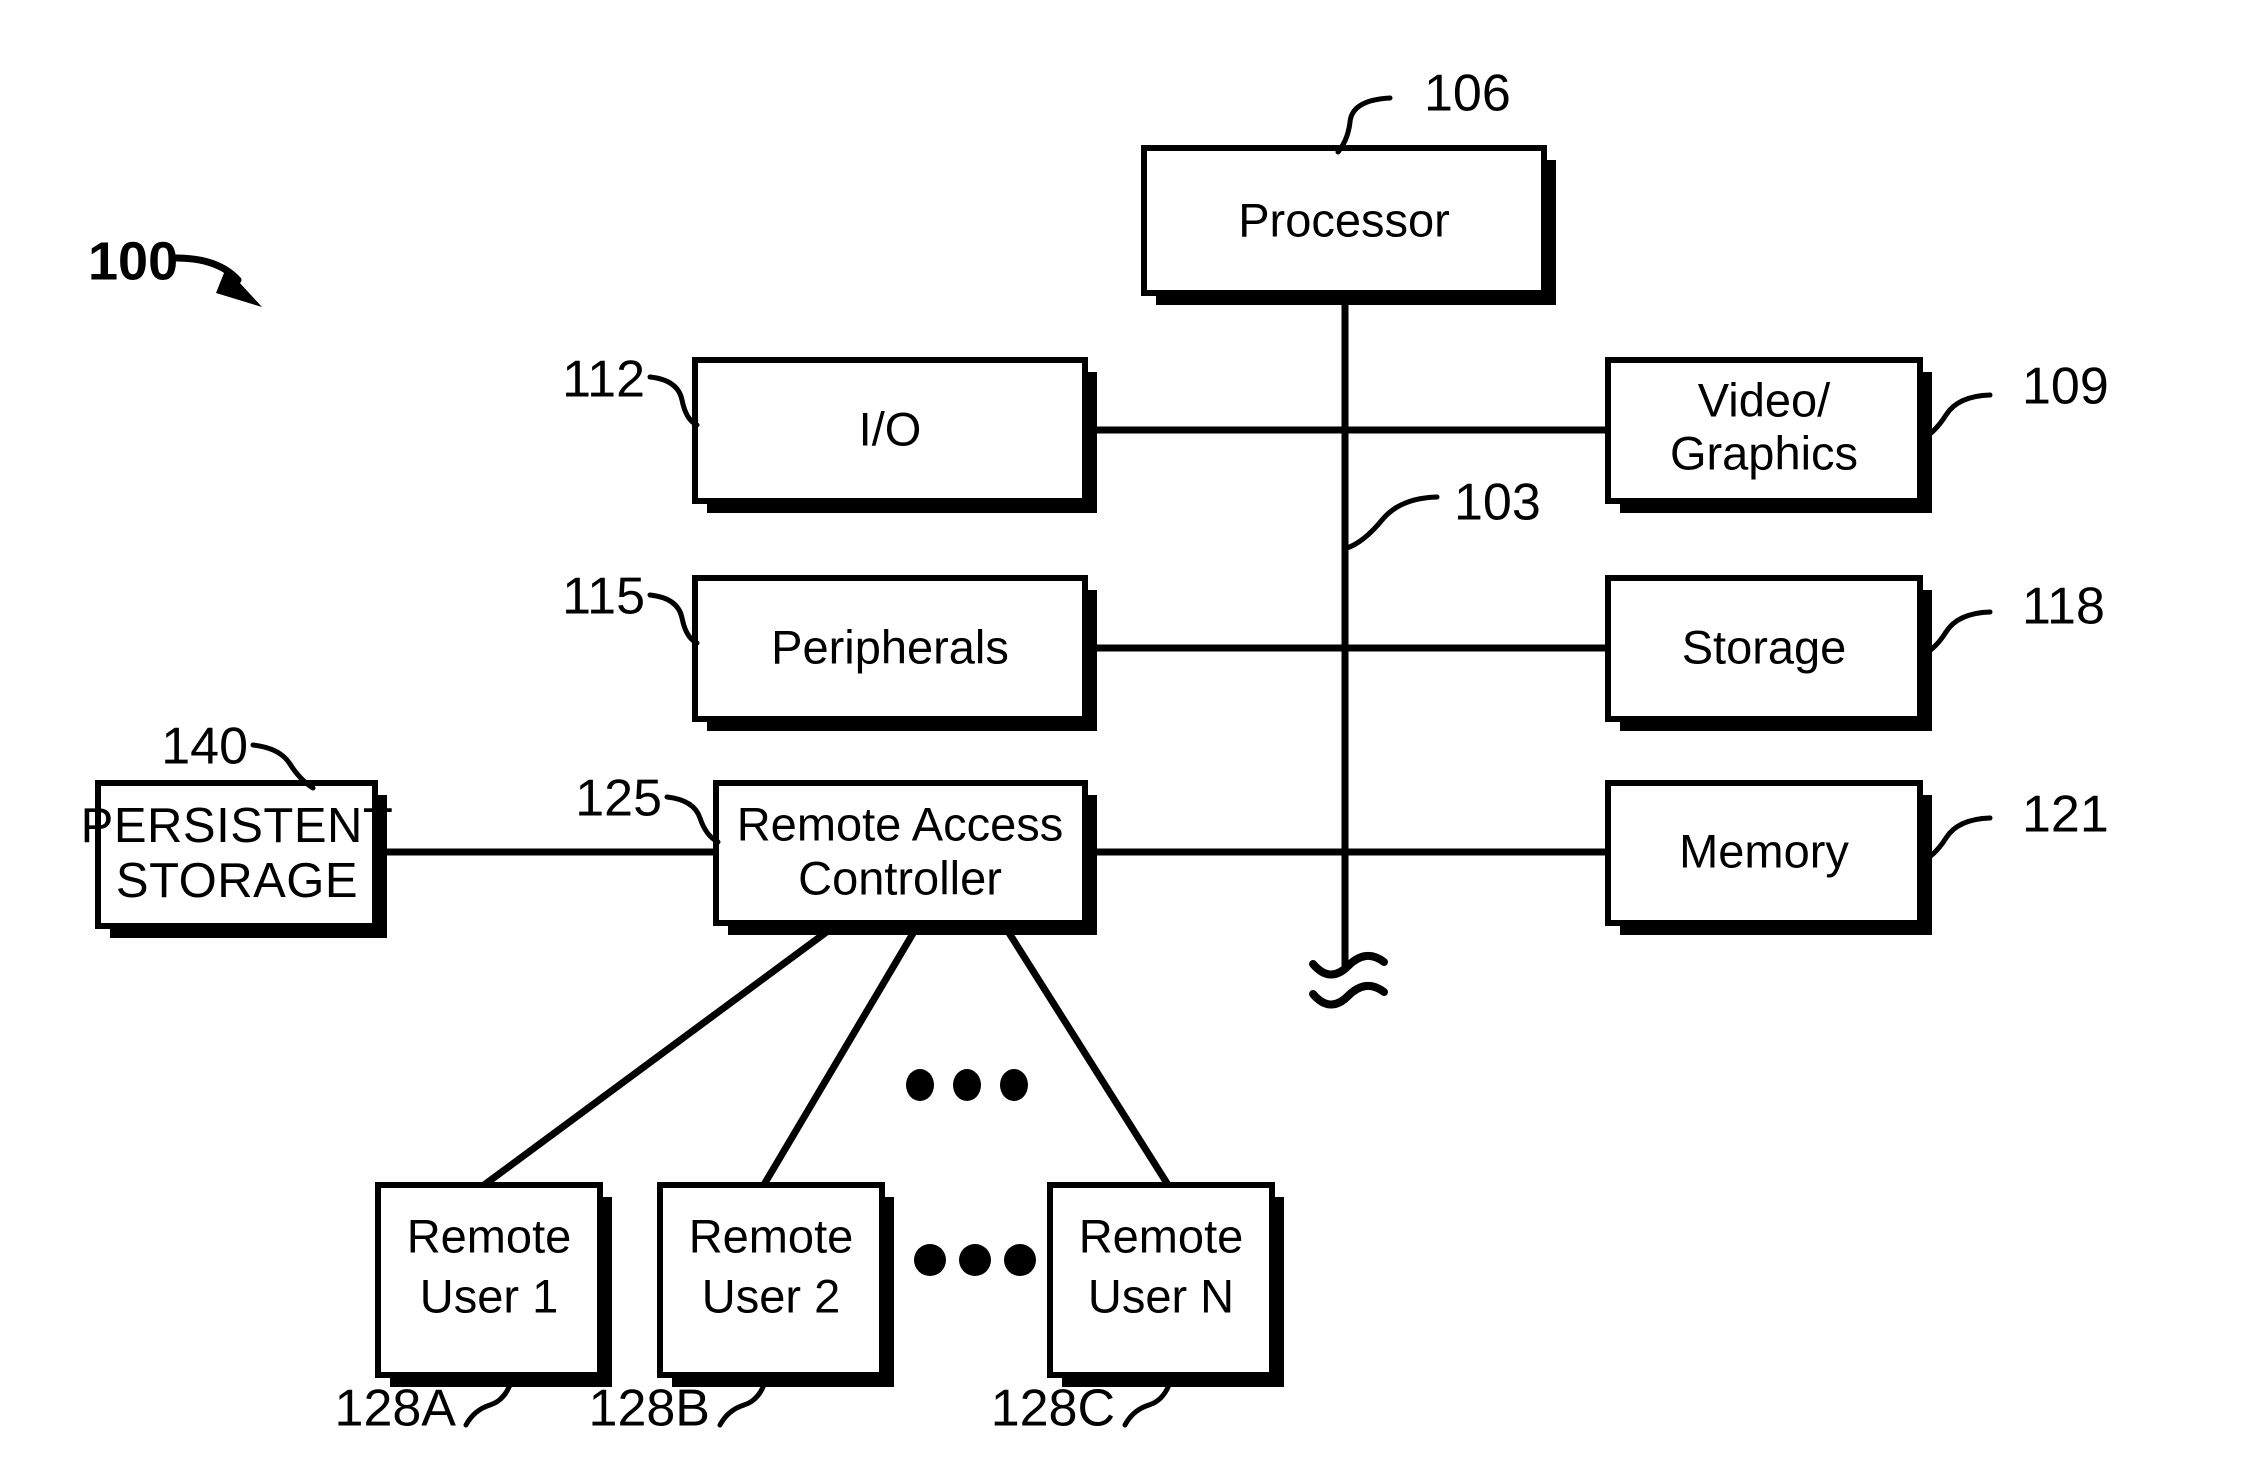 The width and height of the screenshot is (2253, 1481). I want to click on box-remote-user-n: Remote User N, so click(1165, 1284).